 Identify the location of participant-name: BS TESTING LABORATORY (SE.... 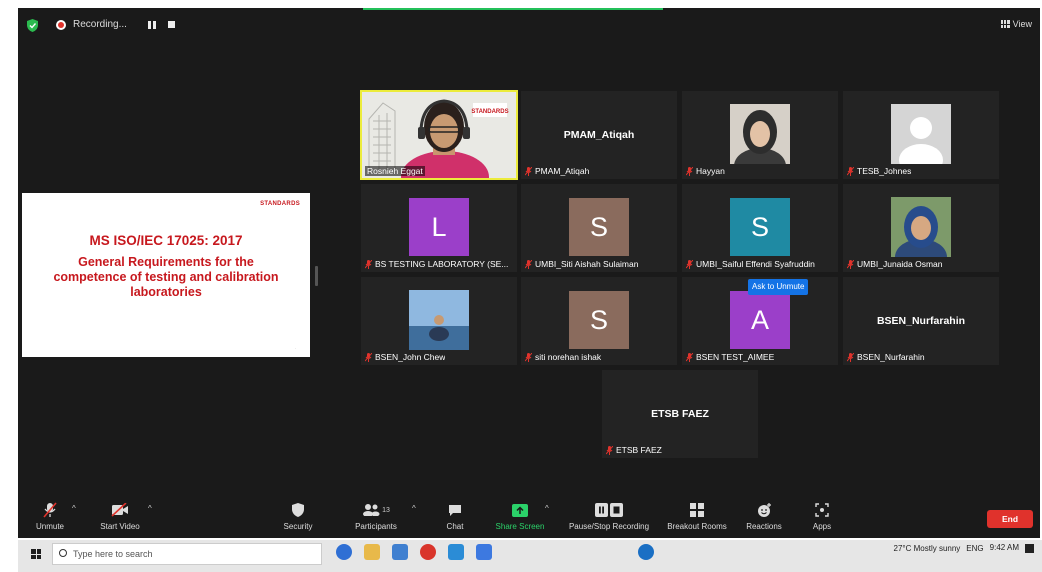
(436, 264).